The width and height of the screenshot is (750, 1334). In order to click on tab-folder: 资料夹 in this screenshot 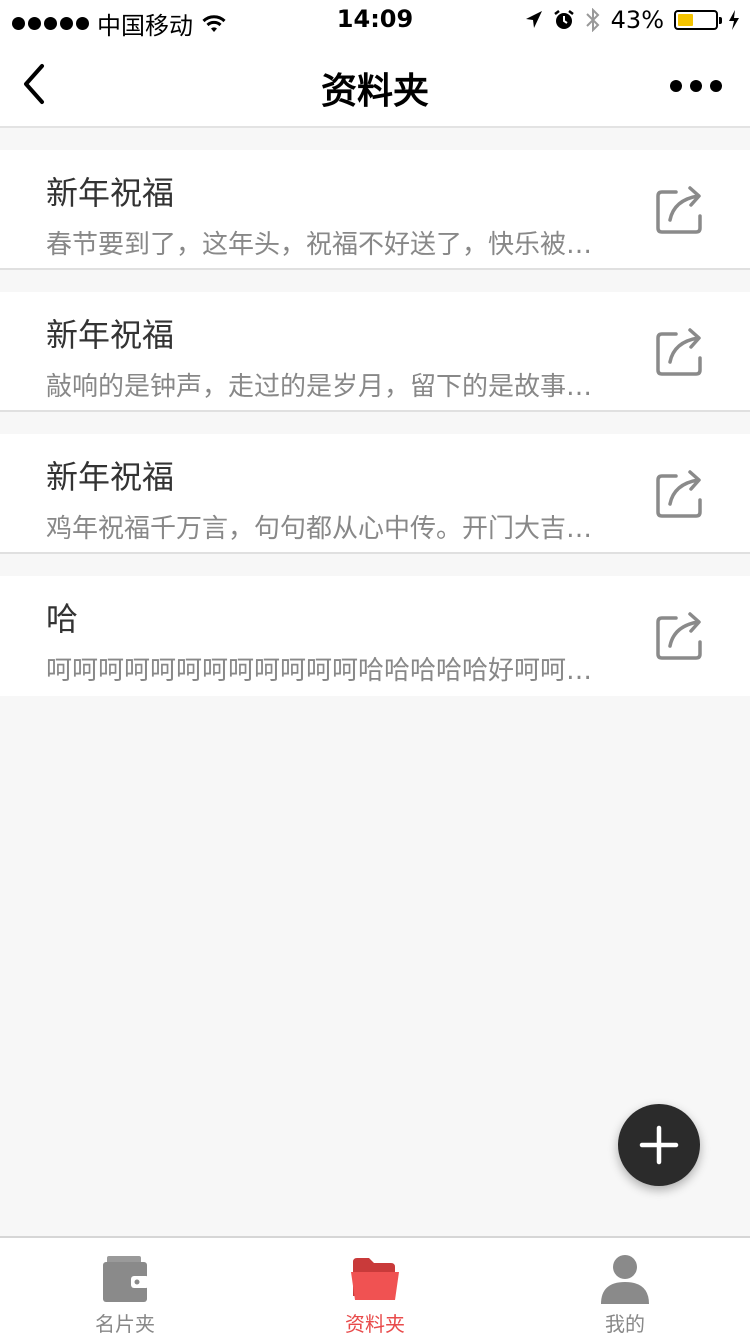, I will do `click(375, 1286)`.